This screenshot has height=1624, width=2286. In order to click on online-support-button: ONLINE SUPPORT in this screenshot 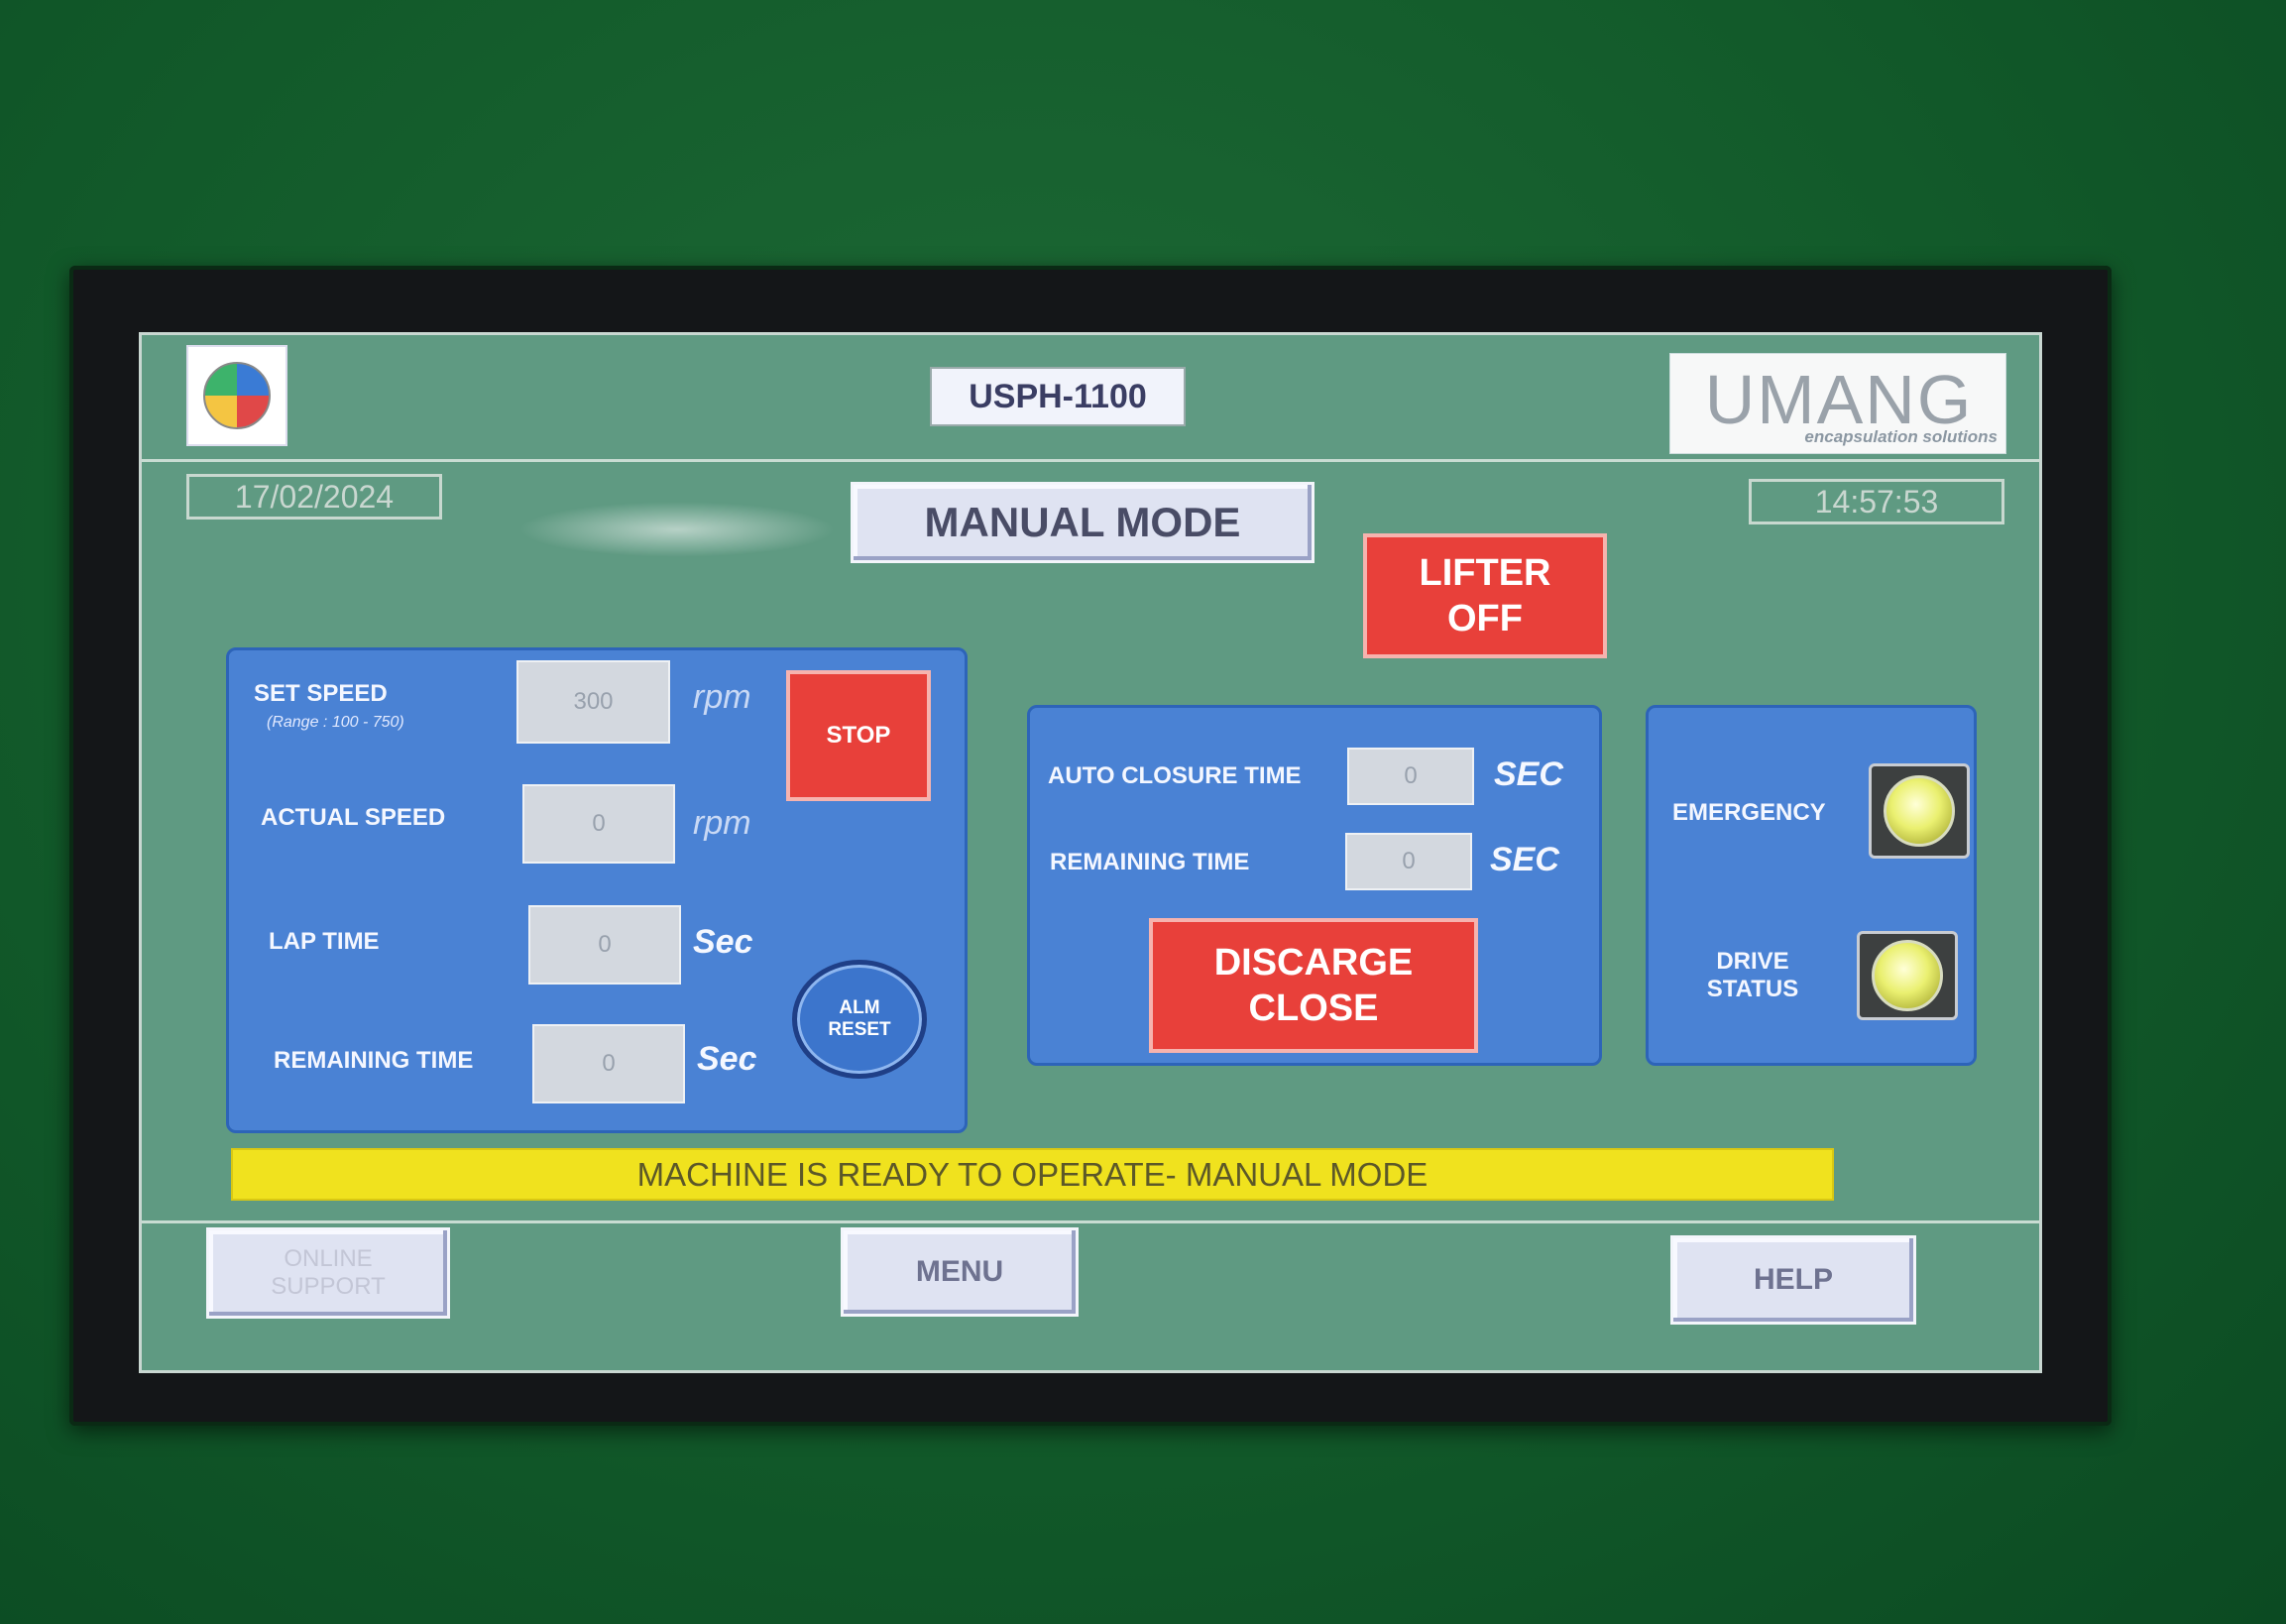, I will do `click(328, 1273)`.